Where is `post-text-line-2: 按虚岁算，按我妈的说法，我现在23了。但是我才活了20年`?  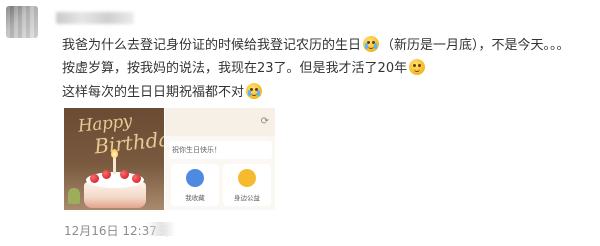
post-text-line-2: 按虚岁算，按我妈的说法，我现在23了。但是我才活了20年 is located at coordinates (244, 69).